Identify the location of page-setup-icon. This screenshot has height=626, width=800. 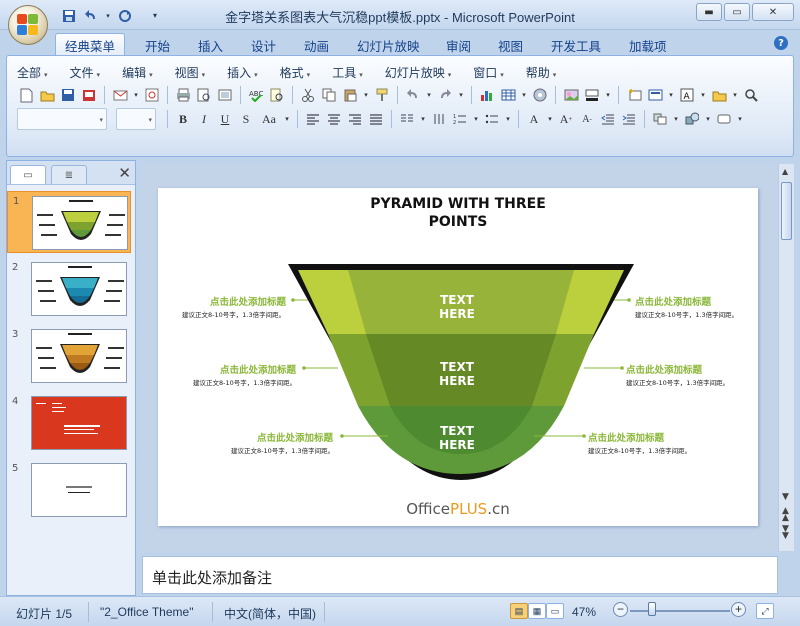
(225, 95).